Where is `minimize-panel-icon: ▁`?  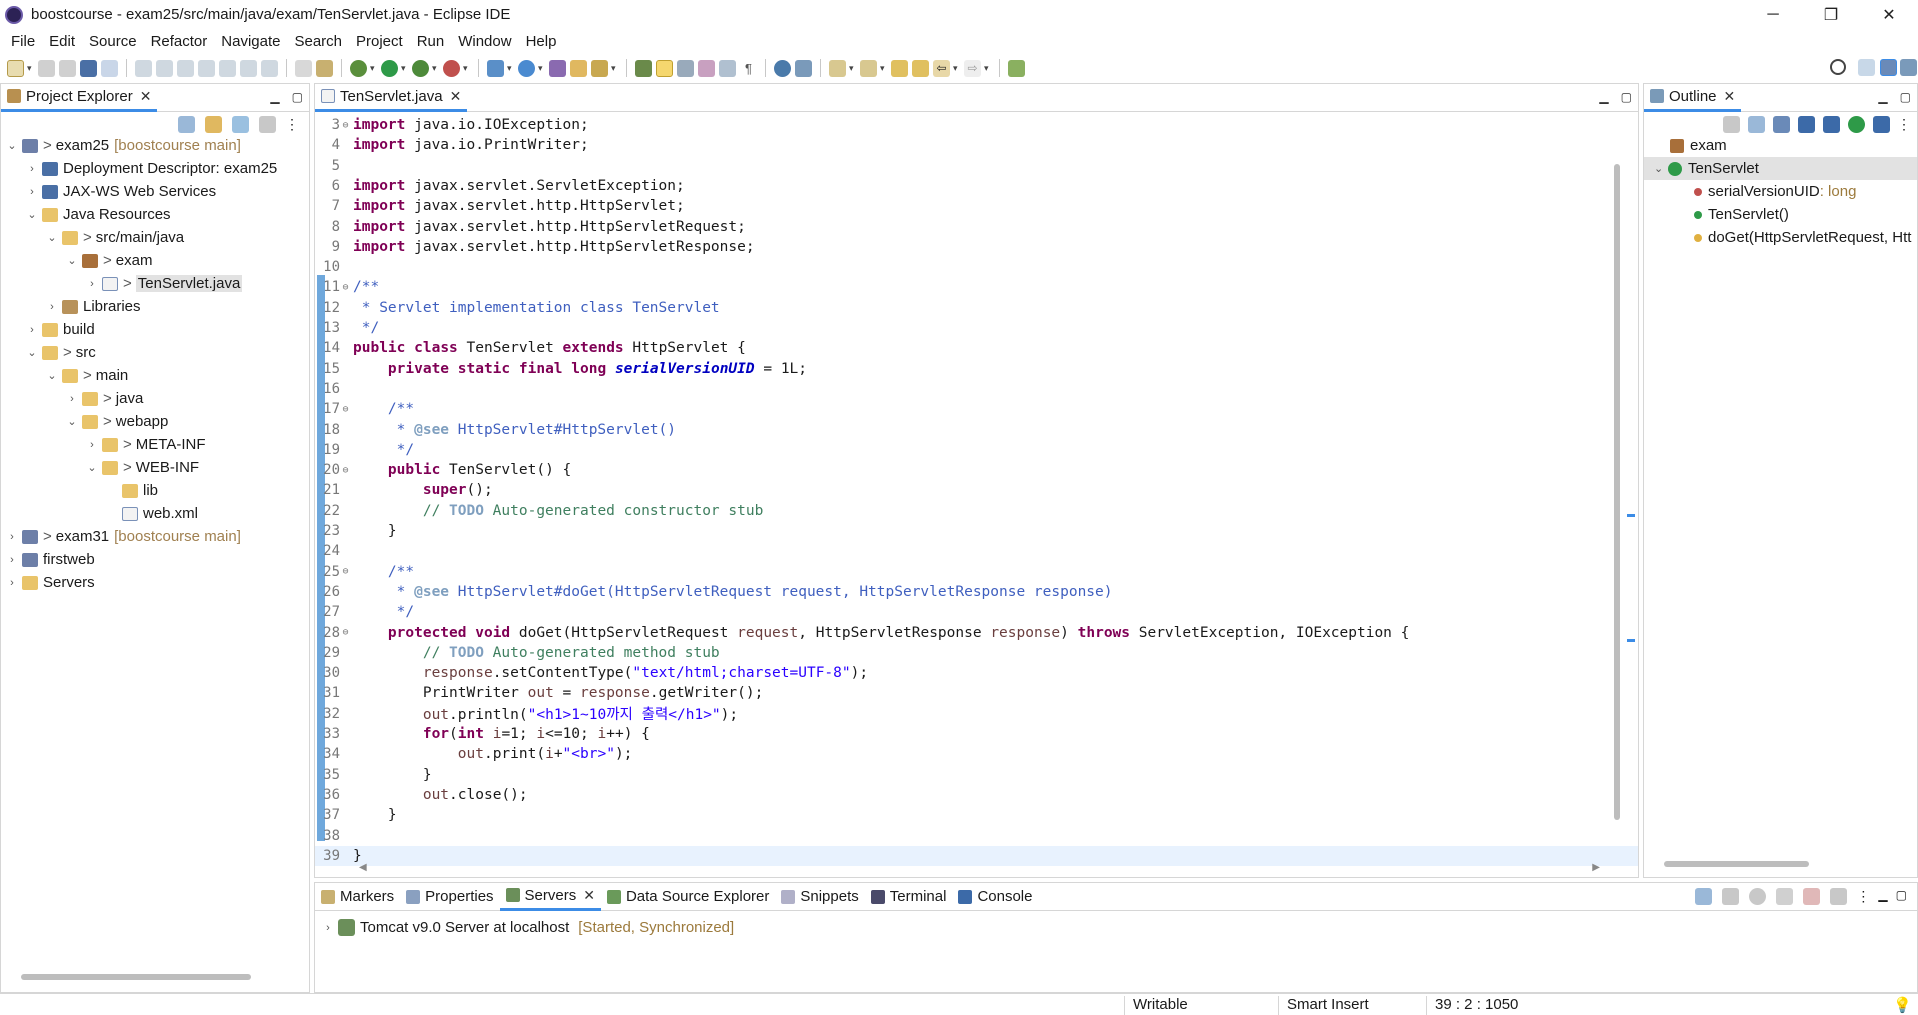
minimize-panel-icon: ▁ is located at coordinates (1882, 896).